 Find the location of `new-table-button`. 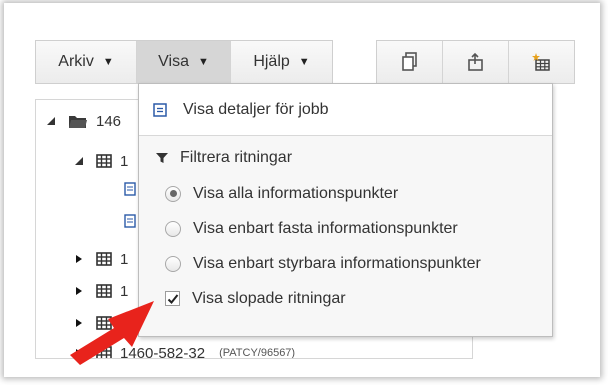

new-table-button is located at coordinates (541, 62).